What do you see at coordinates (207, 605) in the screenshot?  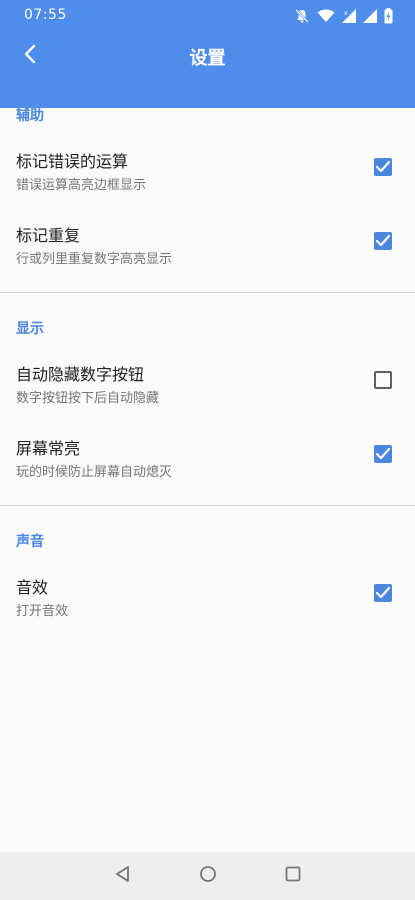 I see `pref-sound-effects: 音效 打开音效` at bounding box center [207, 605].